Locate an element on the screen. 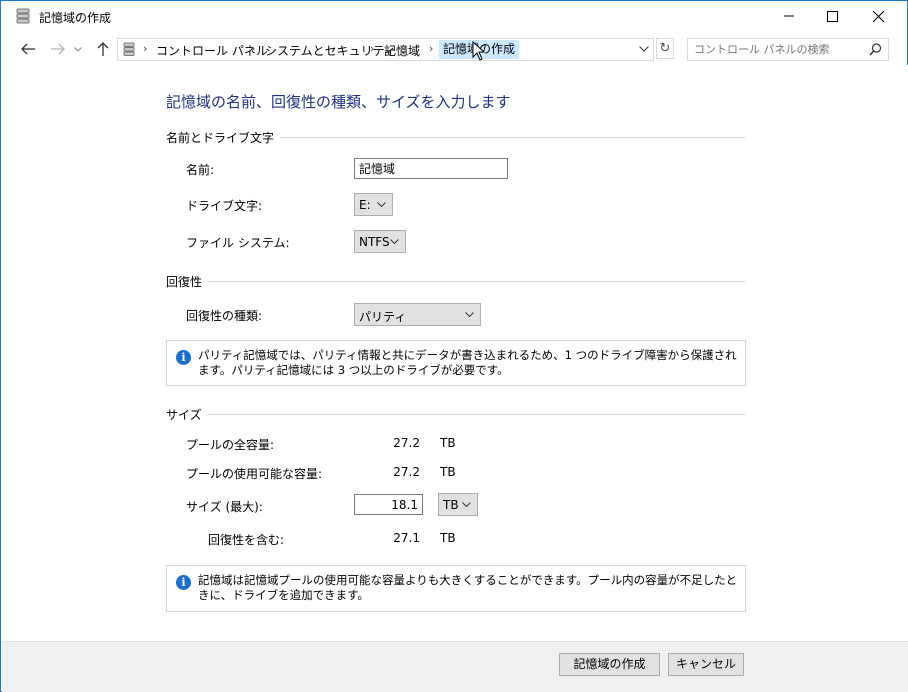 This screenshot has width=908, height=692. search-box is located at coordinates (788, 49).